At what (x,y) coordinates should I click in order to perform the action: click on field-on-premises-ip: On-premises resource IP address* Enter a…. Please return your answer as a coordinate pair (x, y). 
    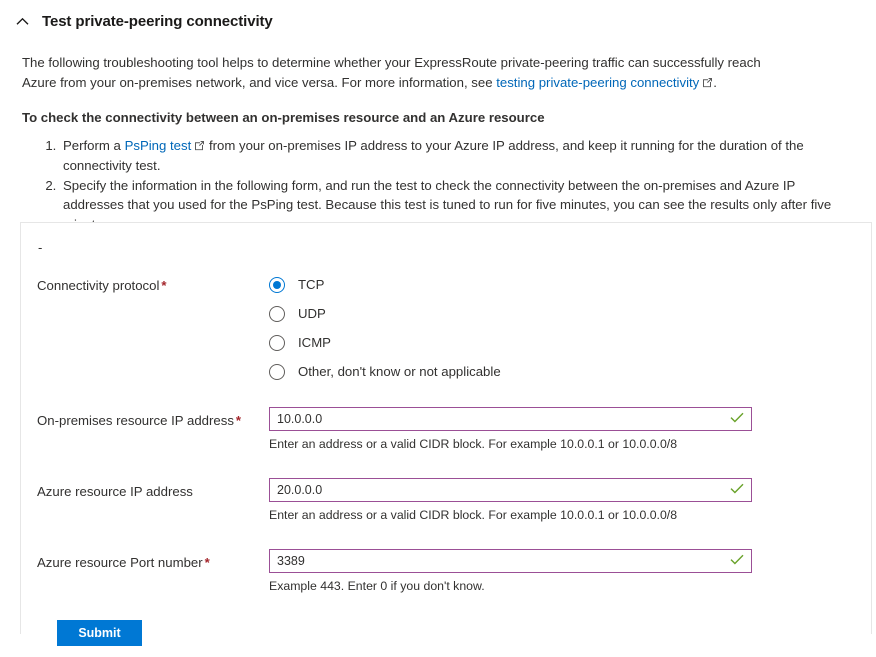
    Looking at the image, I should click on (446, 429).